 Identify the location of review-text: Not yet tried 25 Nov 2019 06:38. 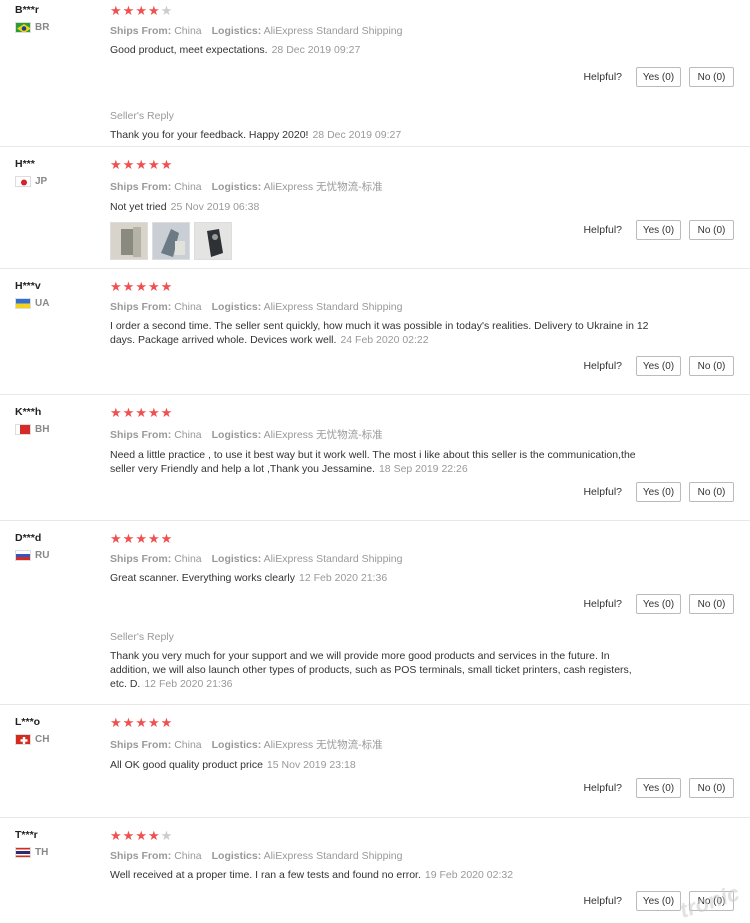
(185, 207).